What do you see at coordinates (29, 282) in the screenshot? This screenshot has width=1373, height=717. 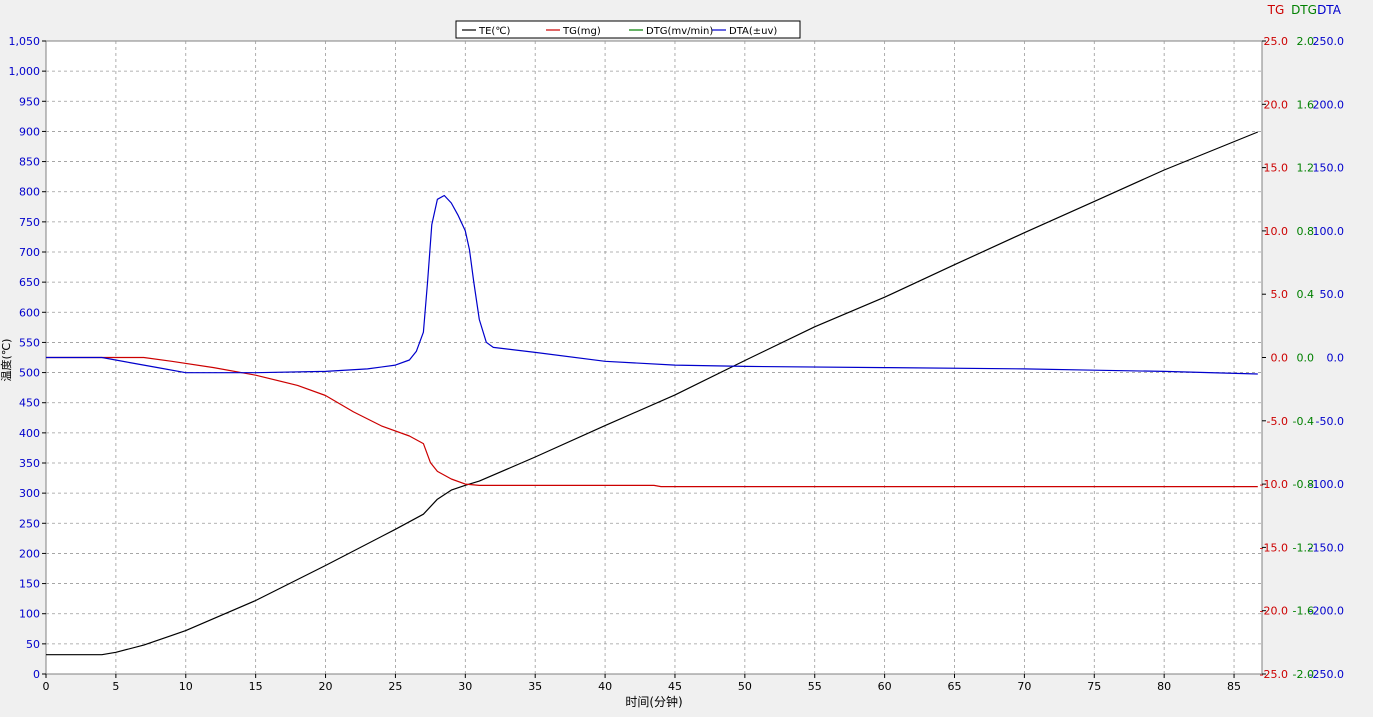 I see `y-tick-label: 650` at bounding box center [29, 282].